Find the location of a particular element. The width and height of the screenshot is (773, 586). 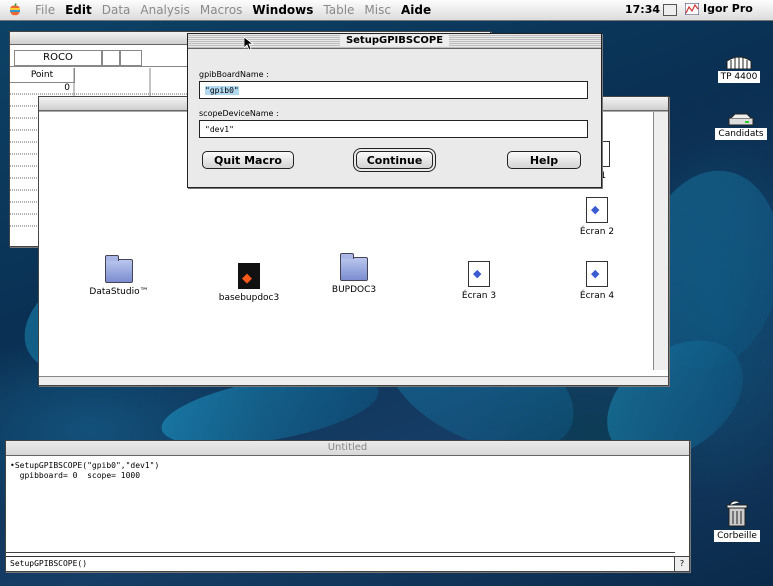

menu-data: Data is located at coordinates (116, 10).